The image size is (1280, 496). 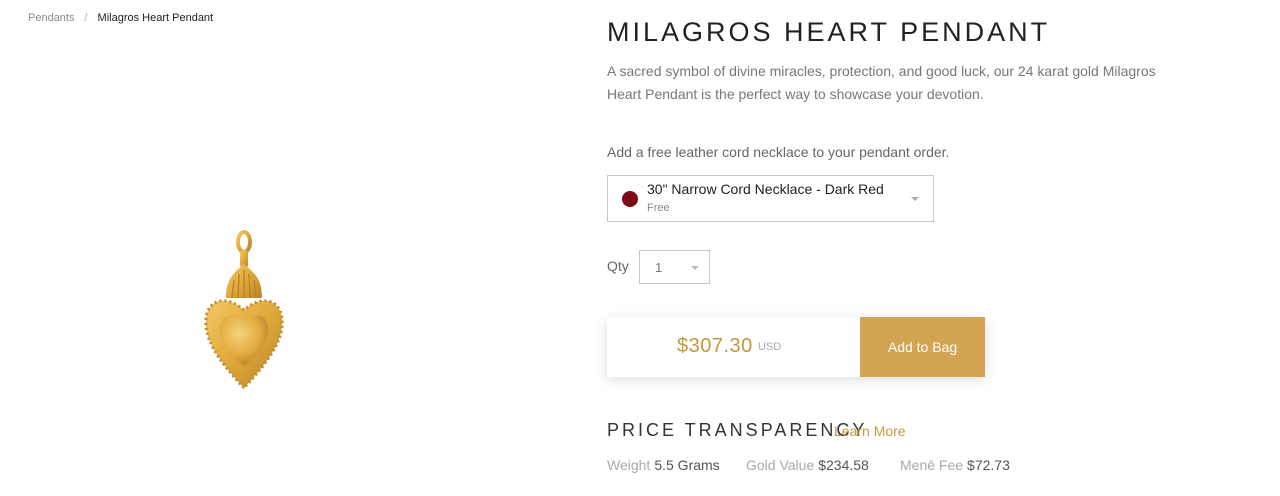 I want to click on buy-box: $307.30 USD Add to Bag, so click(x=796, y=347).